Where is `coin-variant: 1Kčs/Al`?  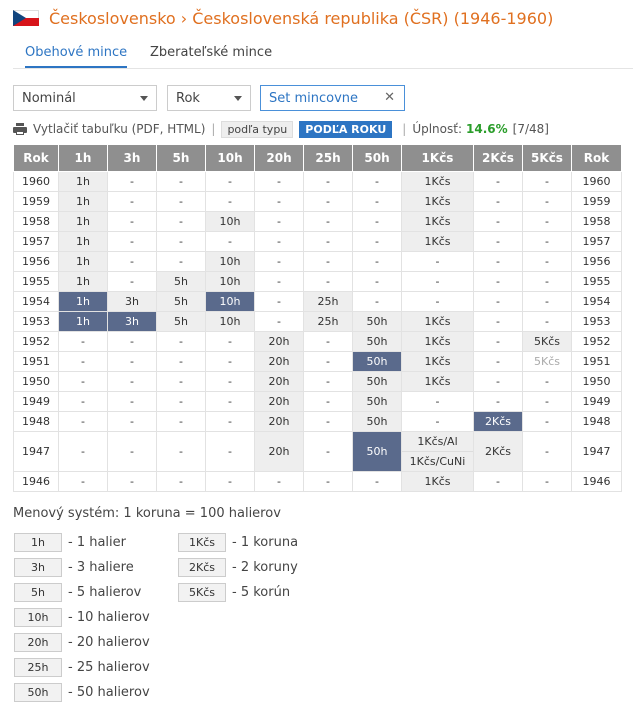 coin-variant: 1Kčs/Al is located at coordinates (437, 441).